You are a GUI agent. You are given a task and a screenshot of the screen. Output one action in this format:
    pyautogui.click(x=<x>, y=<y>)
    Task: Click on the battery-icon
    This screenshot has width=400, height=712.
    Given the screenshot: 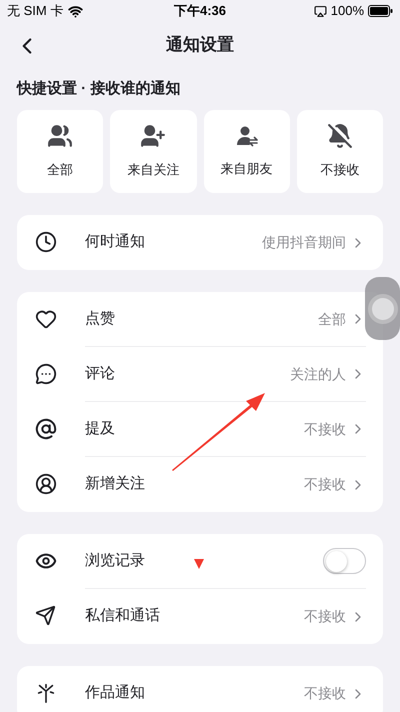 What is the action you would take?
    pyautogui.click(x=380, y=11)
    